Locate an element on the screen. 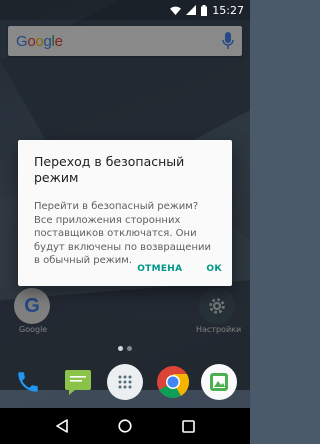 The height and width of the screenshot is (444, 320). status-bar: 15:27 is located at coordinates (125, 10).